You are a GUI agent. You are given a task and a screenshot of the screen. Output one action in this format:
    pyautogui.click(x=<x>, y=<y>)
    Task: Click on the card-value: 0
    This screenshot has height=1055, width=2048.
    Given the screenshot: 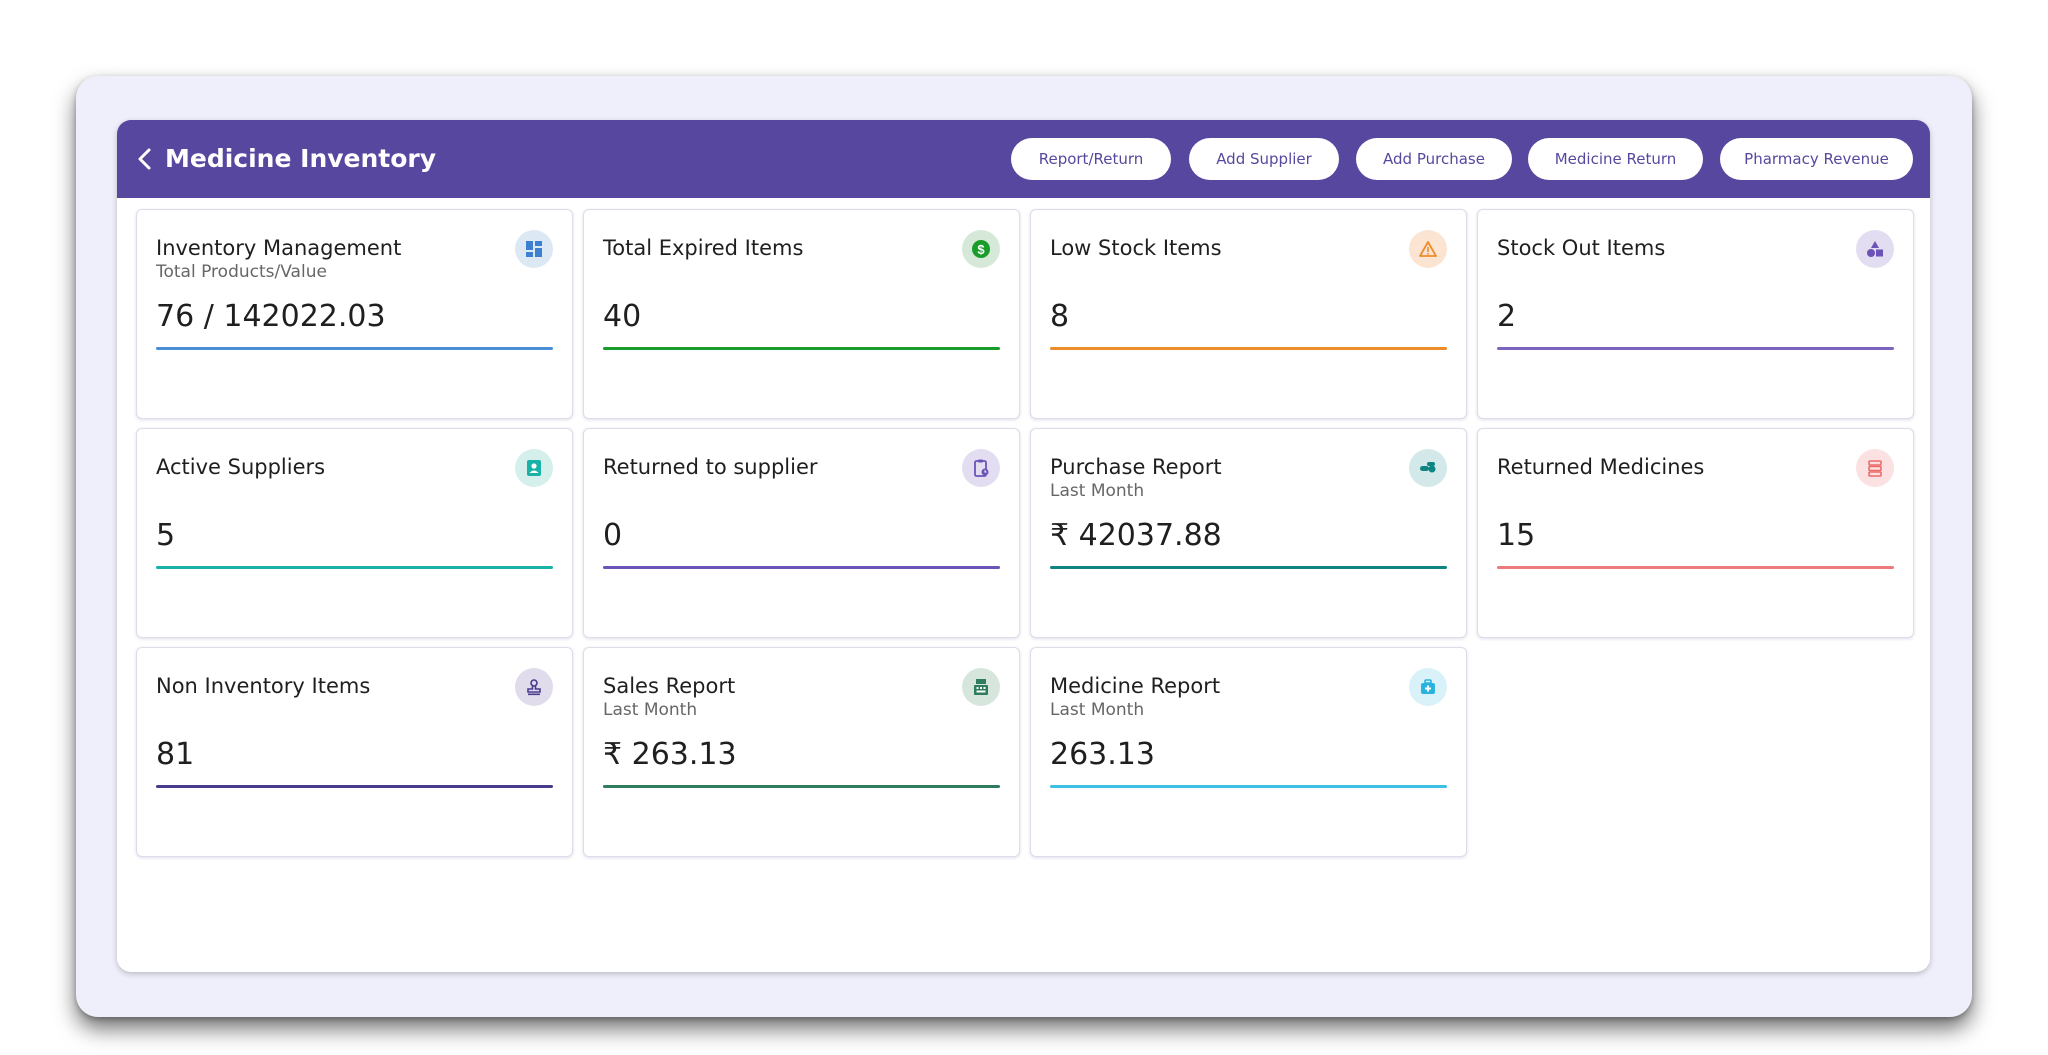 What is the action you would take?
    pyautogui.click(x=613, y=535)
    